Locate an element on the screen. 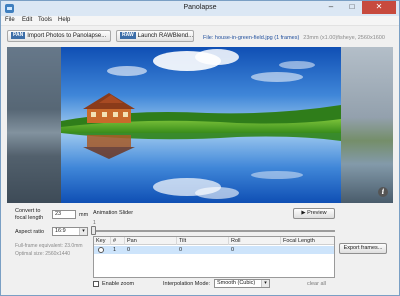  keyframe-table-header: Key # Pan Tilt Roll Focal Length is located at coordinates (214, 241).